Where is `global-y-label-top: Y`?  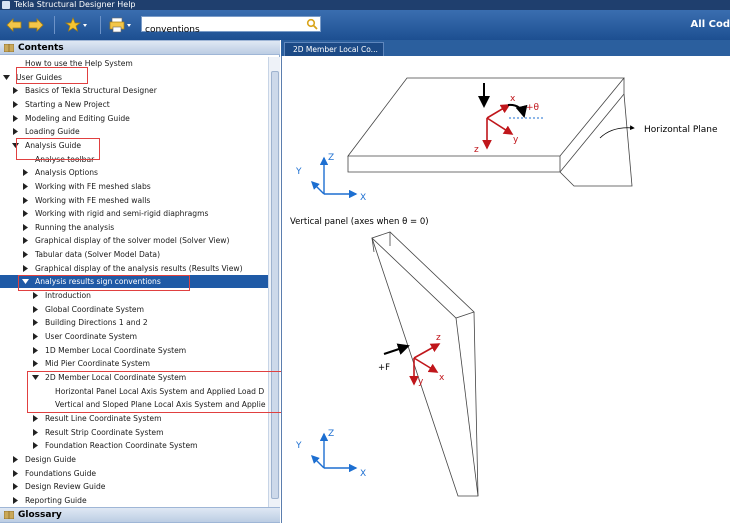 global-y-label-top: Y is located at coordinates (298, 172).